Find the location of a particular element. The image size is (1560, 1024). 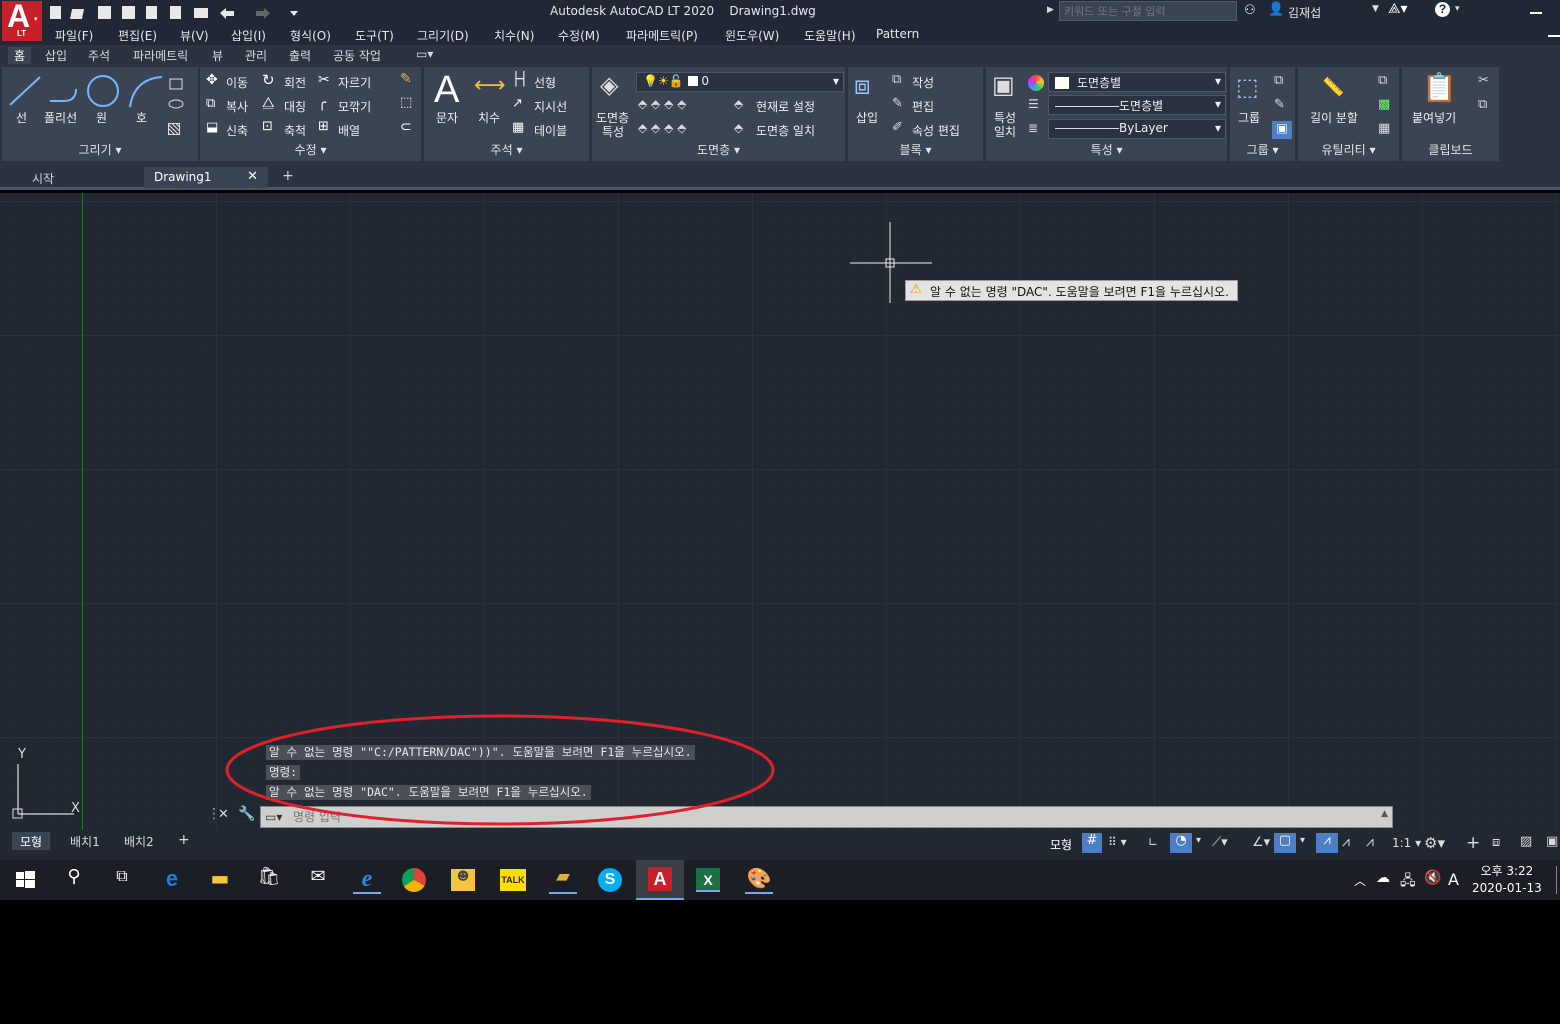

connect-icon: ⟁▾ is located at coordinates (1398, 9).